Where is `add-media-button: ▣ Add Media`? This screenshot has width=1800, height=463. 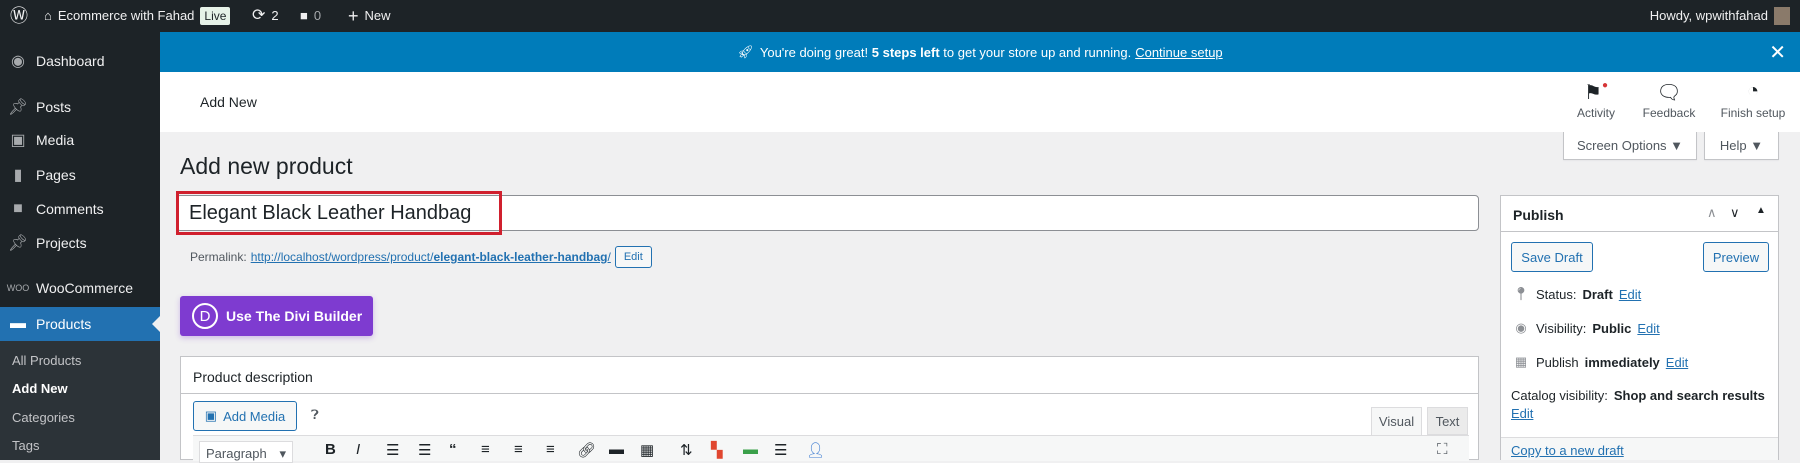
add-media-button: ▣ Add Media is located at coordinates (245, 416).